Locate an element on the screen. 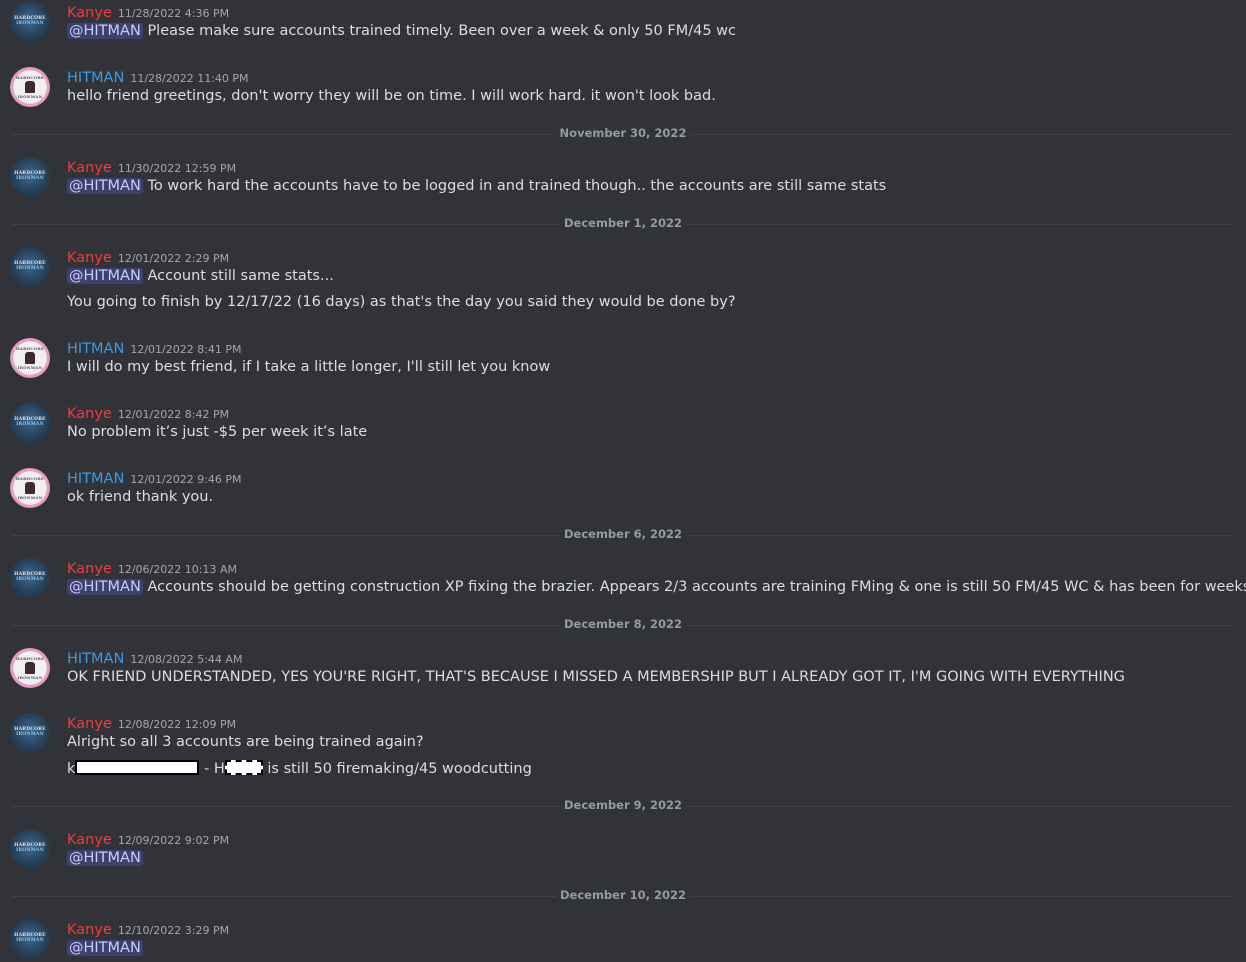  timestamp: 12/01/2022 8:41 PM is located at coordinates (186, 349).